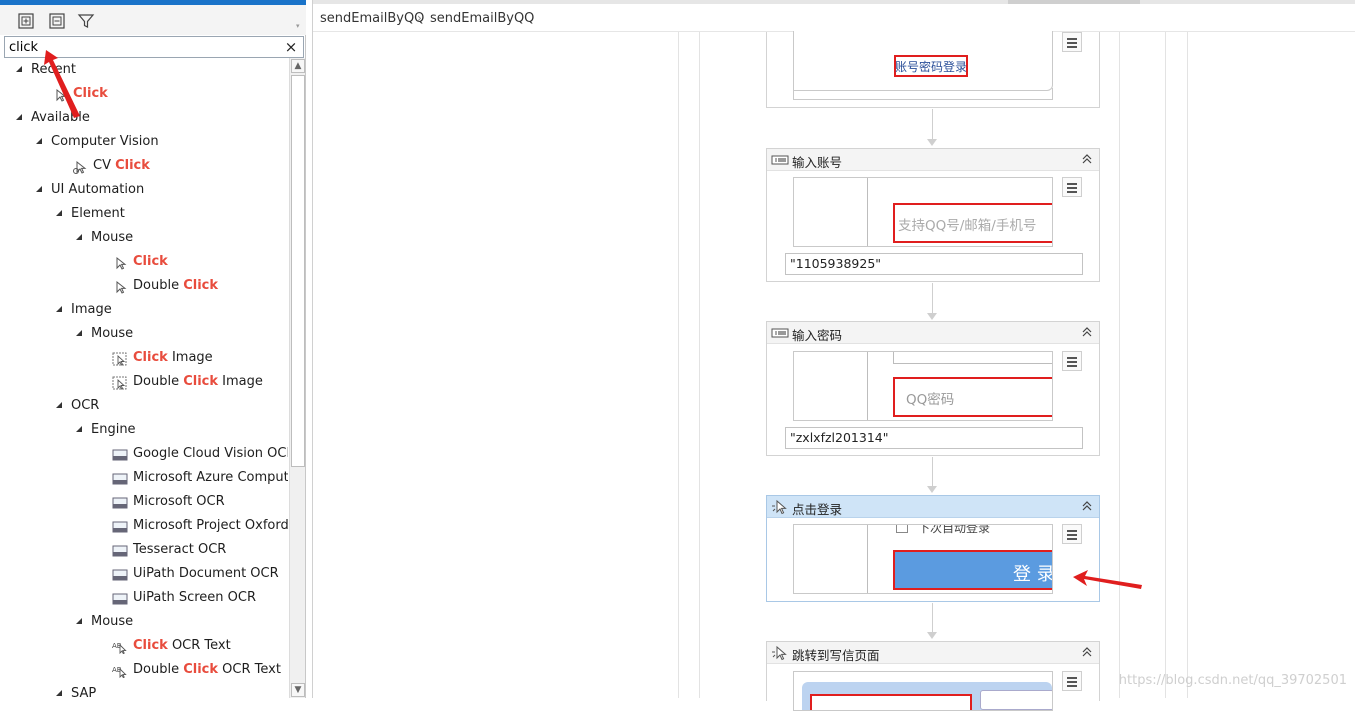 This screenshot has width=1355, height=711. What do you see at coordinates (780, 333) in the screenshot?
I see `type-into-icon` at bounding box center [780, 333].